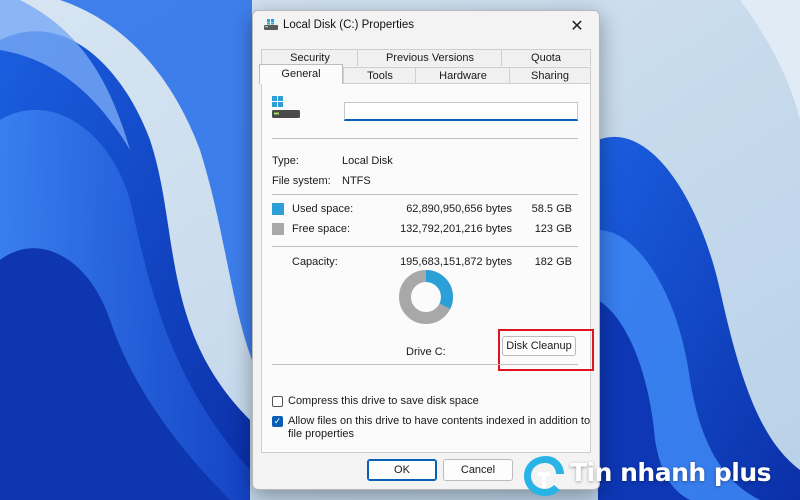  What do you see at coordinates (426, 26) in the screenshot?
I see `title-bar: Local Disk (C:) Properties ✕` at bounding box center [426, 26].